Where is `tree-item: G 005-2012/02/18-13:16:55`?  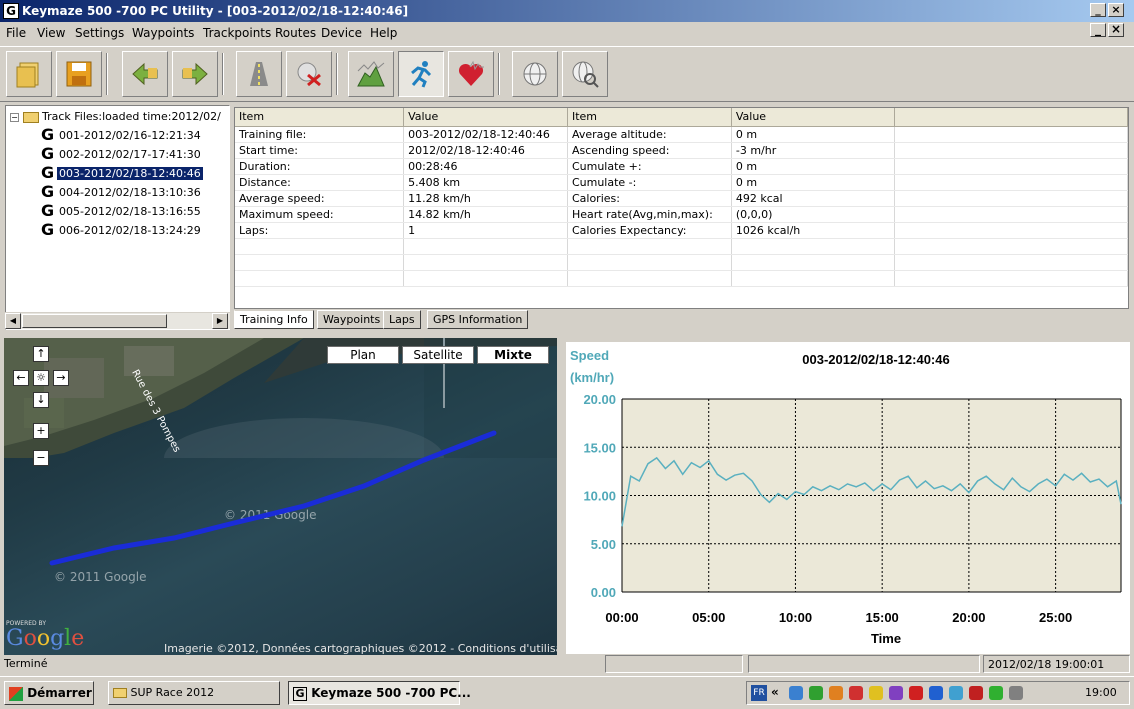 tree-item: G 005-2012/02/18-13:16:55 is located at coordinates (122, 211).